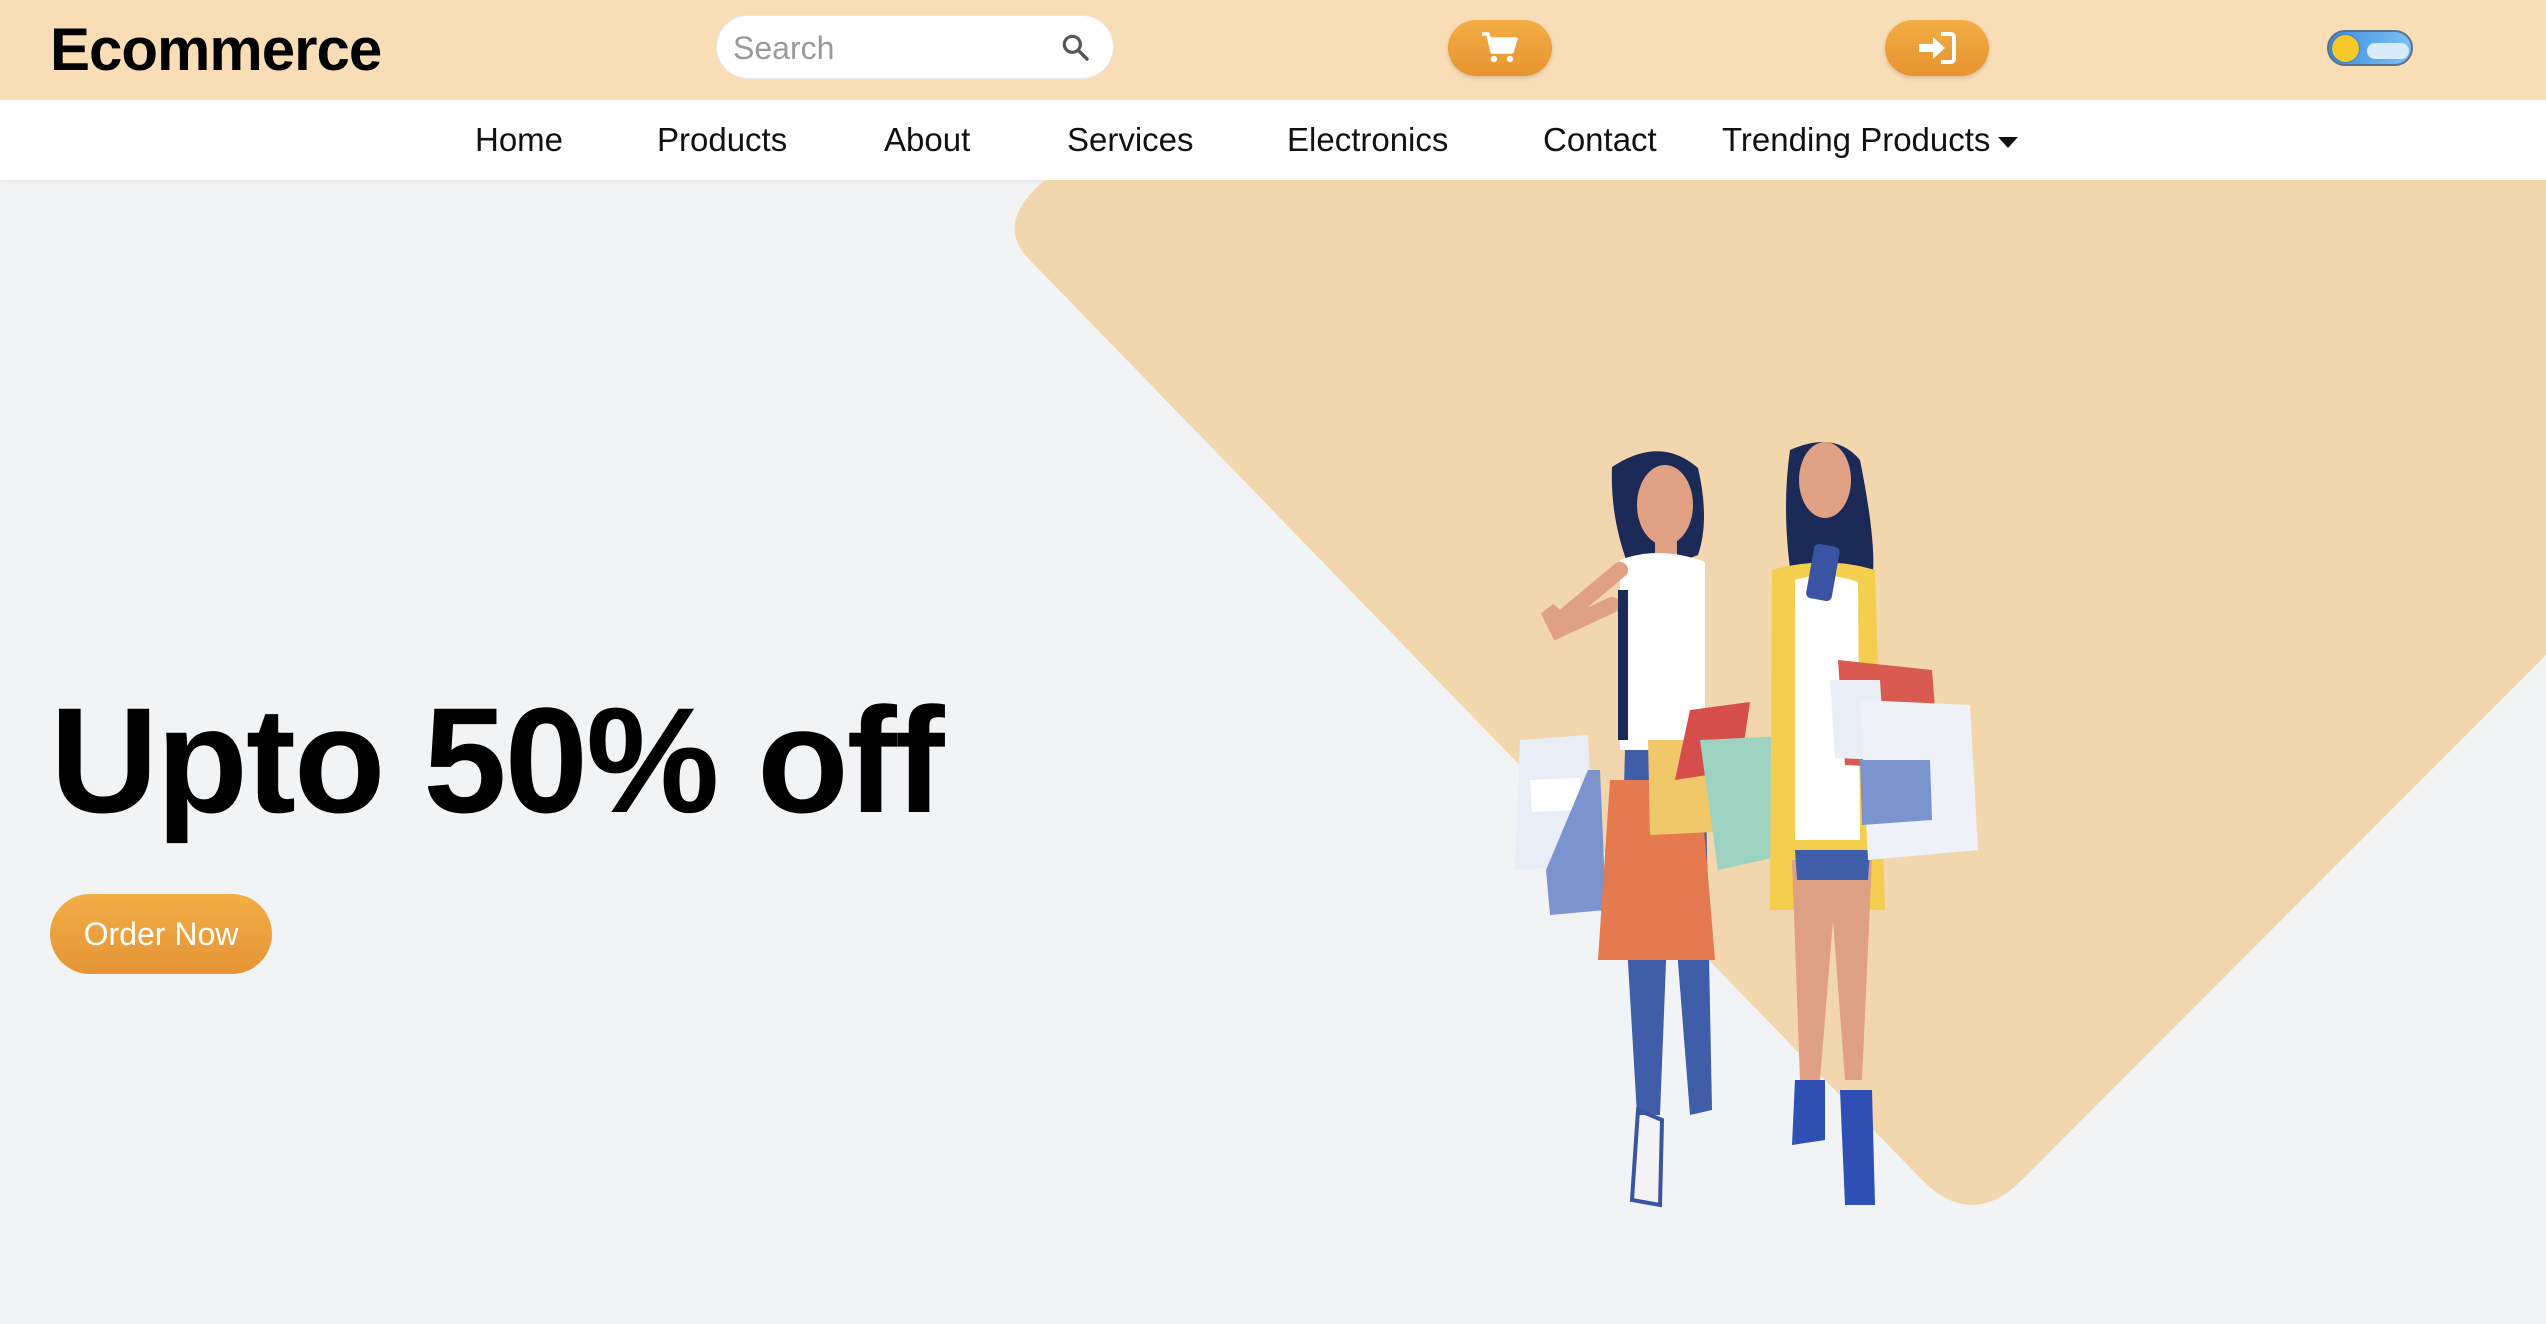  What do you see at coordinates (893, 48) in the screenshot?
I see `search-input` at bounding box center [893, 48].